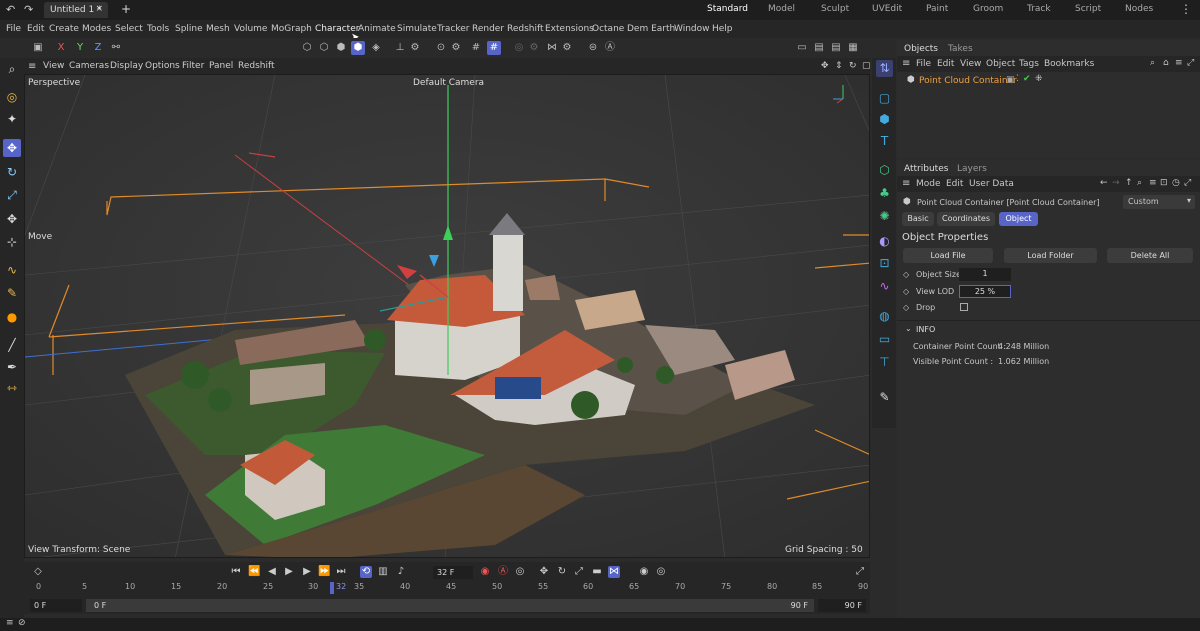  I want to click on menu-extensions: Extensions, so click(569, 29).